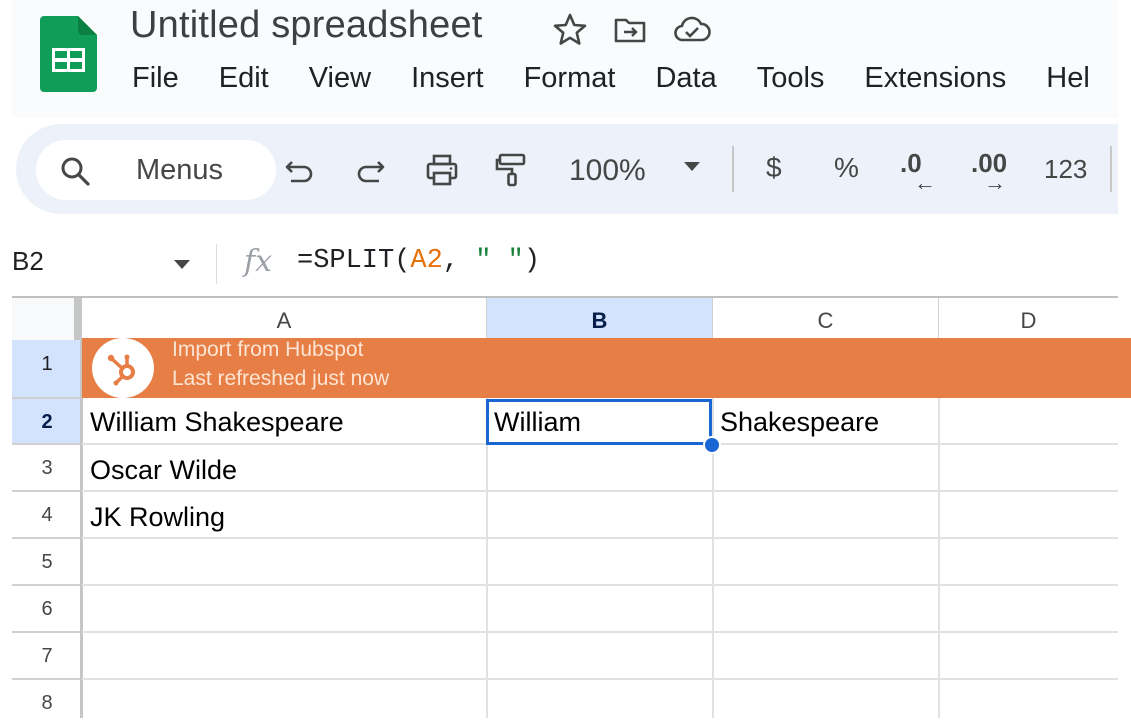 This screenshot has width=1131, height=727. Describe the element at coordinates (447, 78) in the screenshot. I see `menu-insert: Insert` at that location.